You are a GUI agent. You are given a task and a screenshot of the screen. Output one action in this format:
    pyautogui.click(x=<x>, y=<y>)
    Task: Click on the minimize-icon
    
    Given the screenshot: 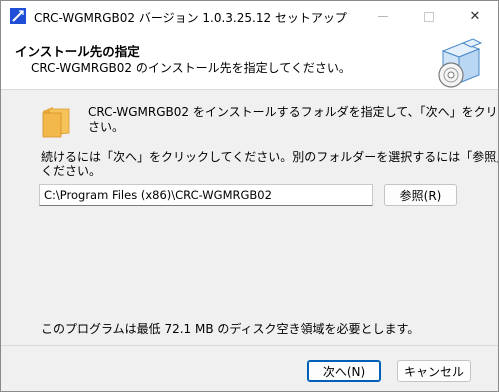 What is the action you would take?
    pyautogui.click(x=383, y=16)
    